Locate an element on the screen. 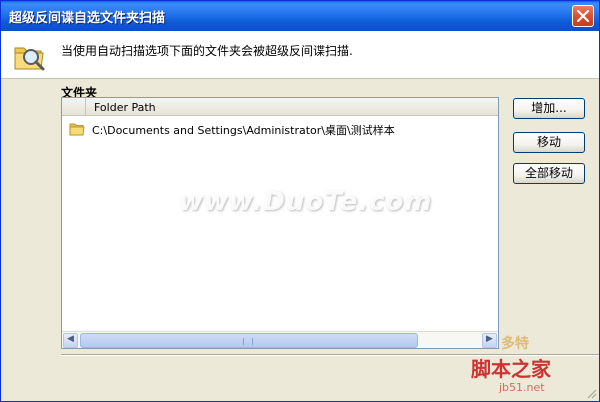 The image size is (600, 402). scrollbar-thumb is located at coordinates (249, 340).